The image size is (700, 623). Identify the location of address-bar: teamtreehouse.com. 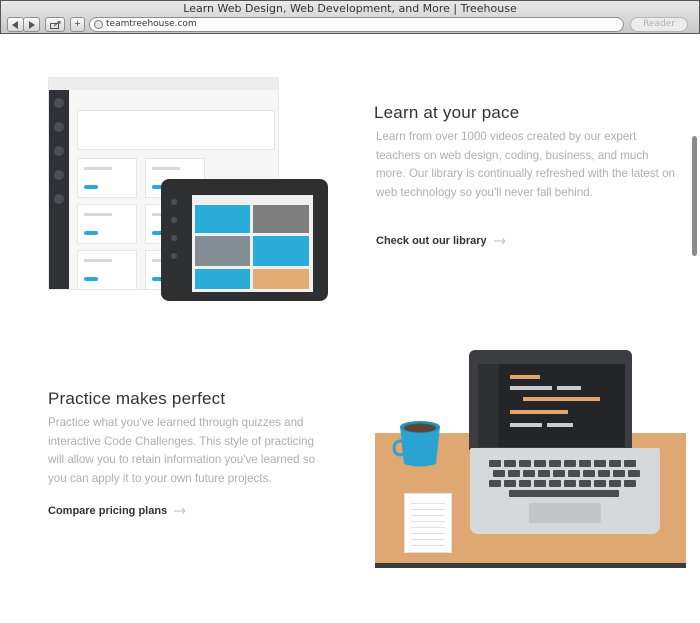
(356, 24).